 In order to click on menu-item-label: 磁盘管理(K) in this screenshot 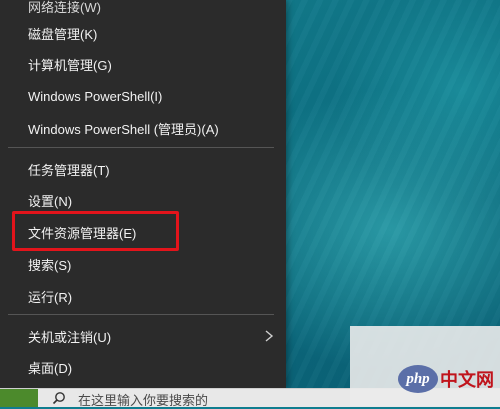, I will do `click(63, 34)`.